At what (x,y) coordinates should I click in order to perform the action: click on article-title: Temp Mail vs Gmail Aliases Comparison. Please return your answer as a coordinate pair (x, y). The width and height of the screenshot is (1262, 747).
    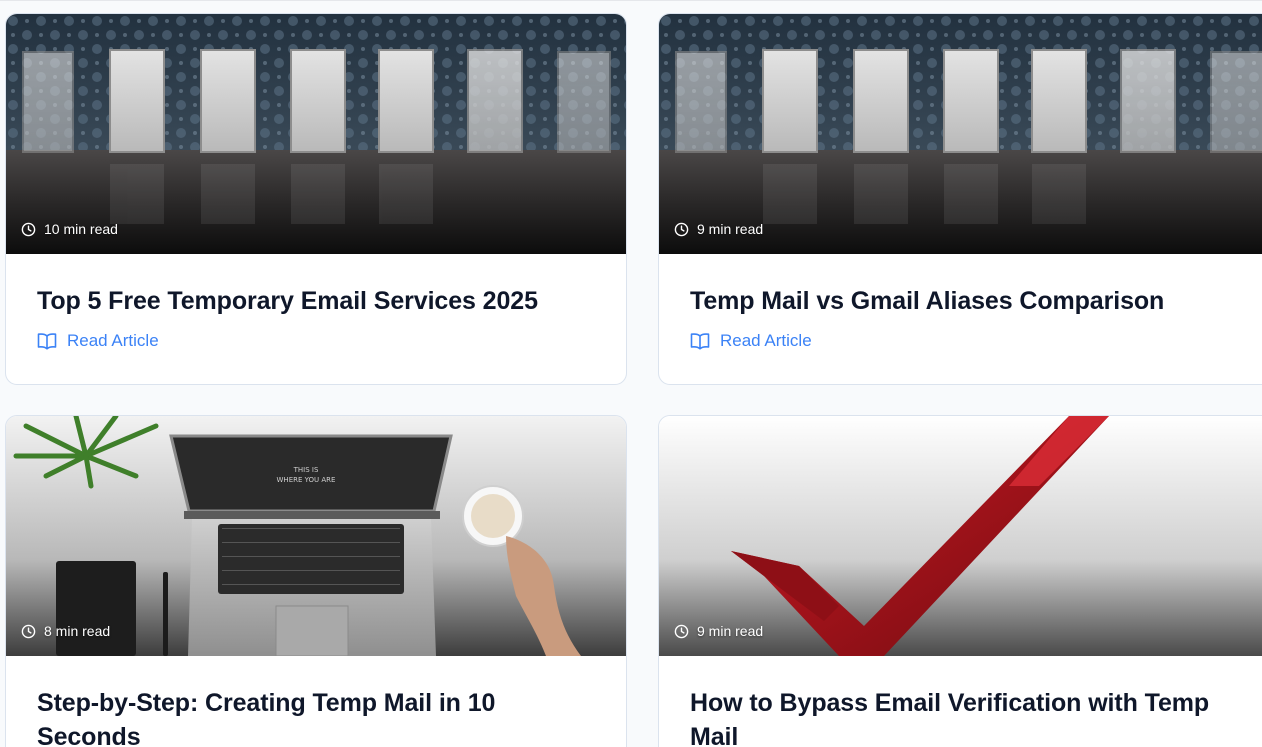
    Looking at the image, I should click on (968, 301).